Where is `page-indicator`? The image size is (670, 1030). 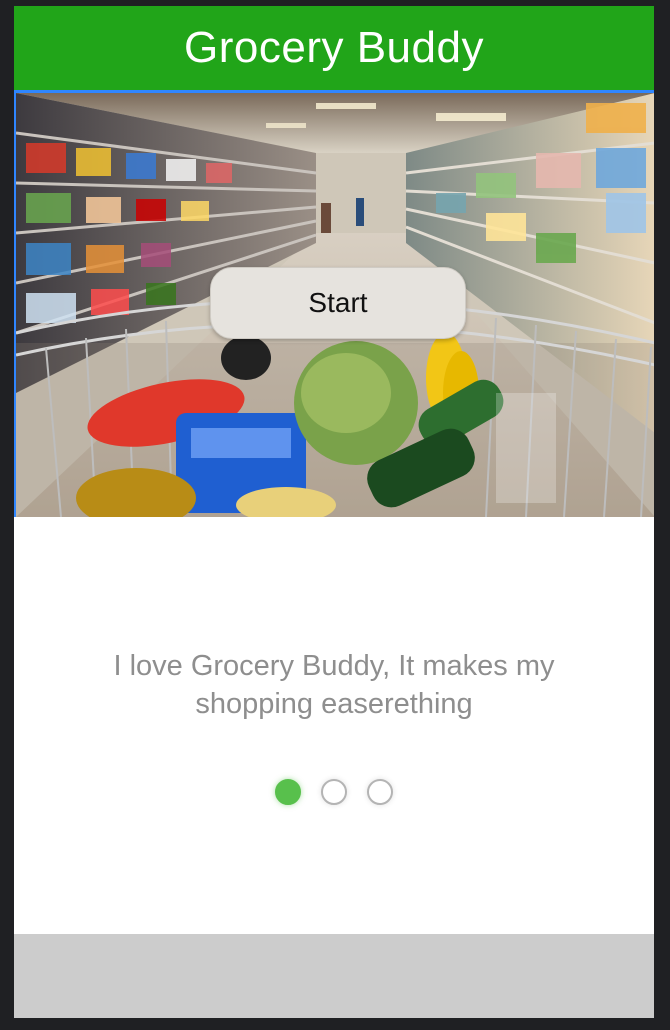 page-indicator is located at coordinates (334, 792).